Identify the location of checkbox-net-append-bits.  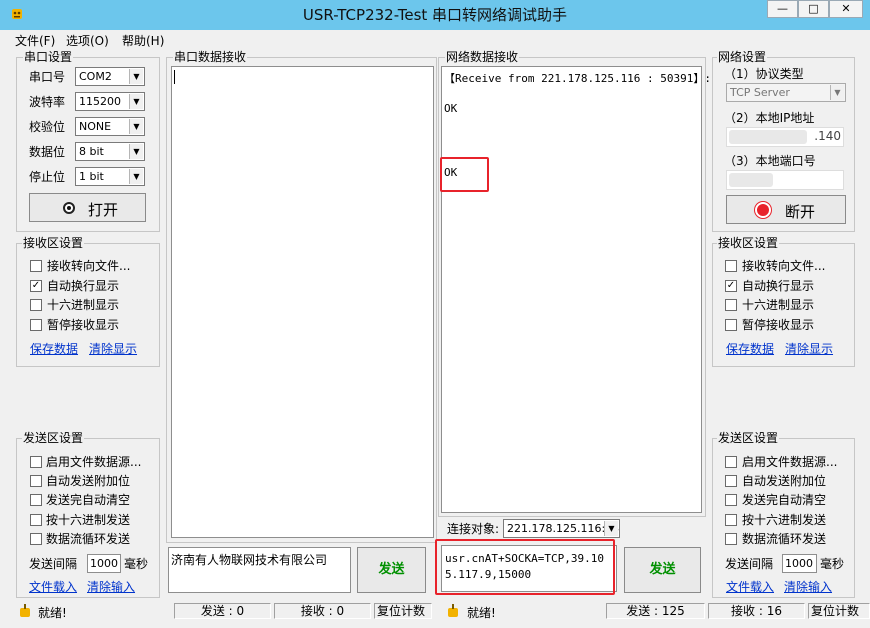
(731, 481).